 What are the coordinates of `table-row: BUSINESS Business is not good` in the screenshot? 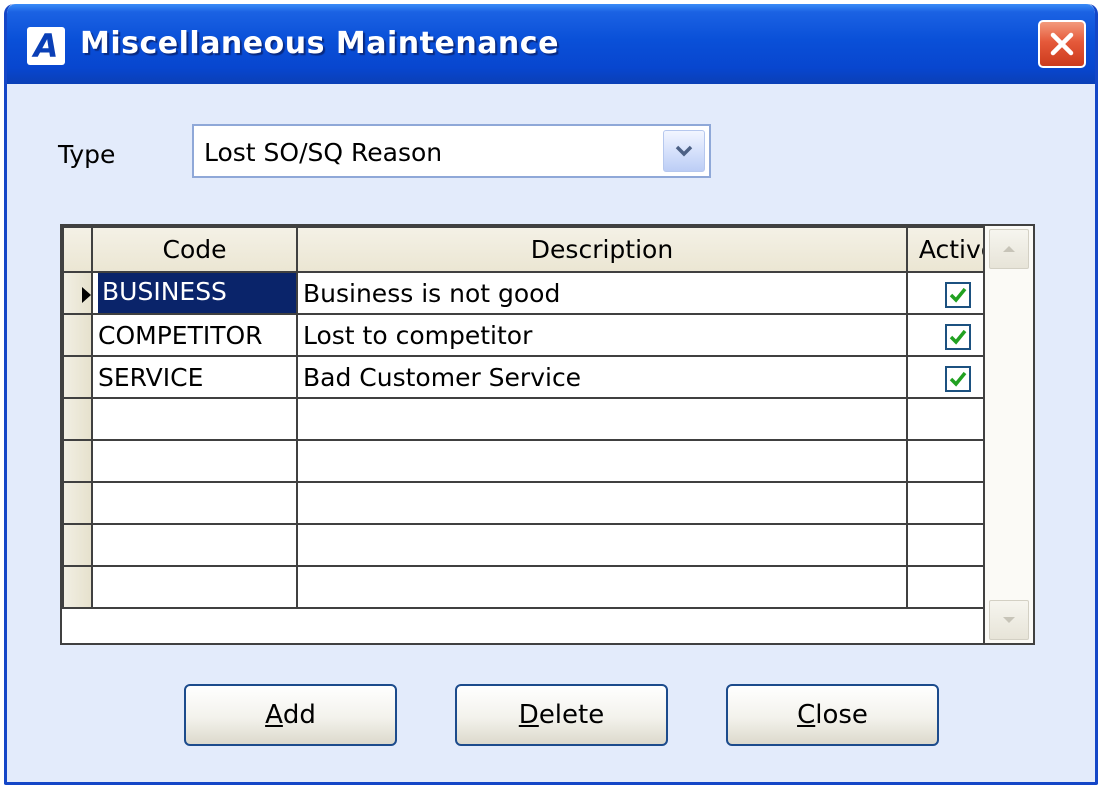 It's located at (535, 293).